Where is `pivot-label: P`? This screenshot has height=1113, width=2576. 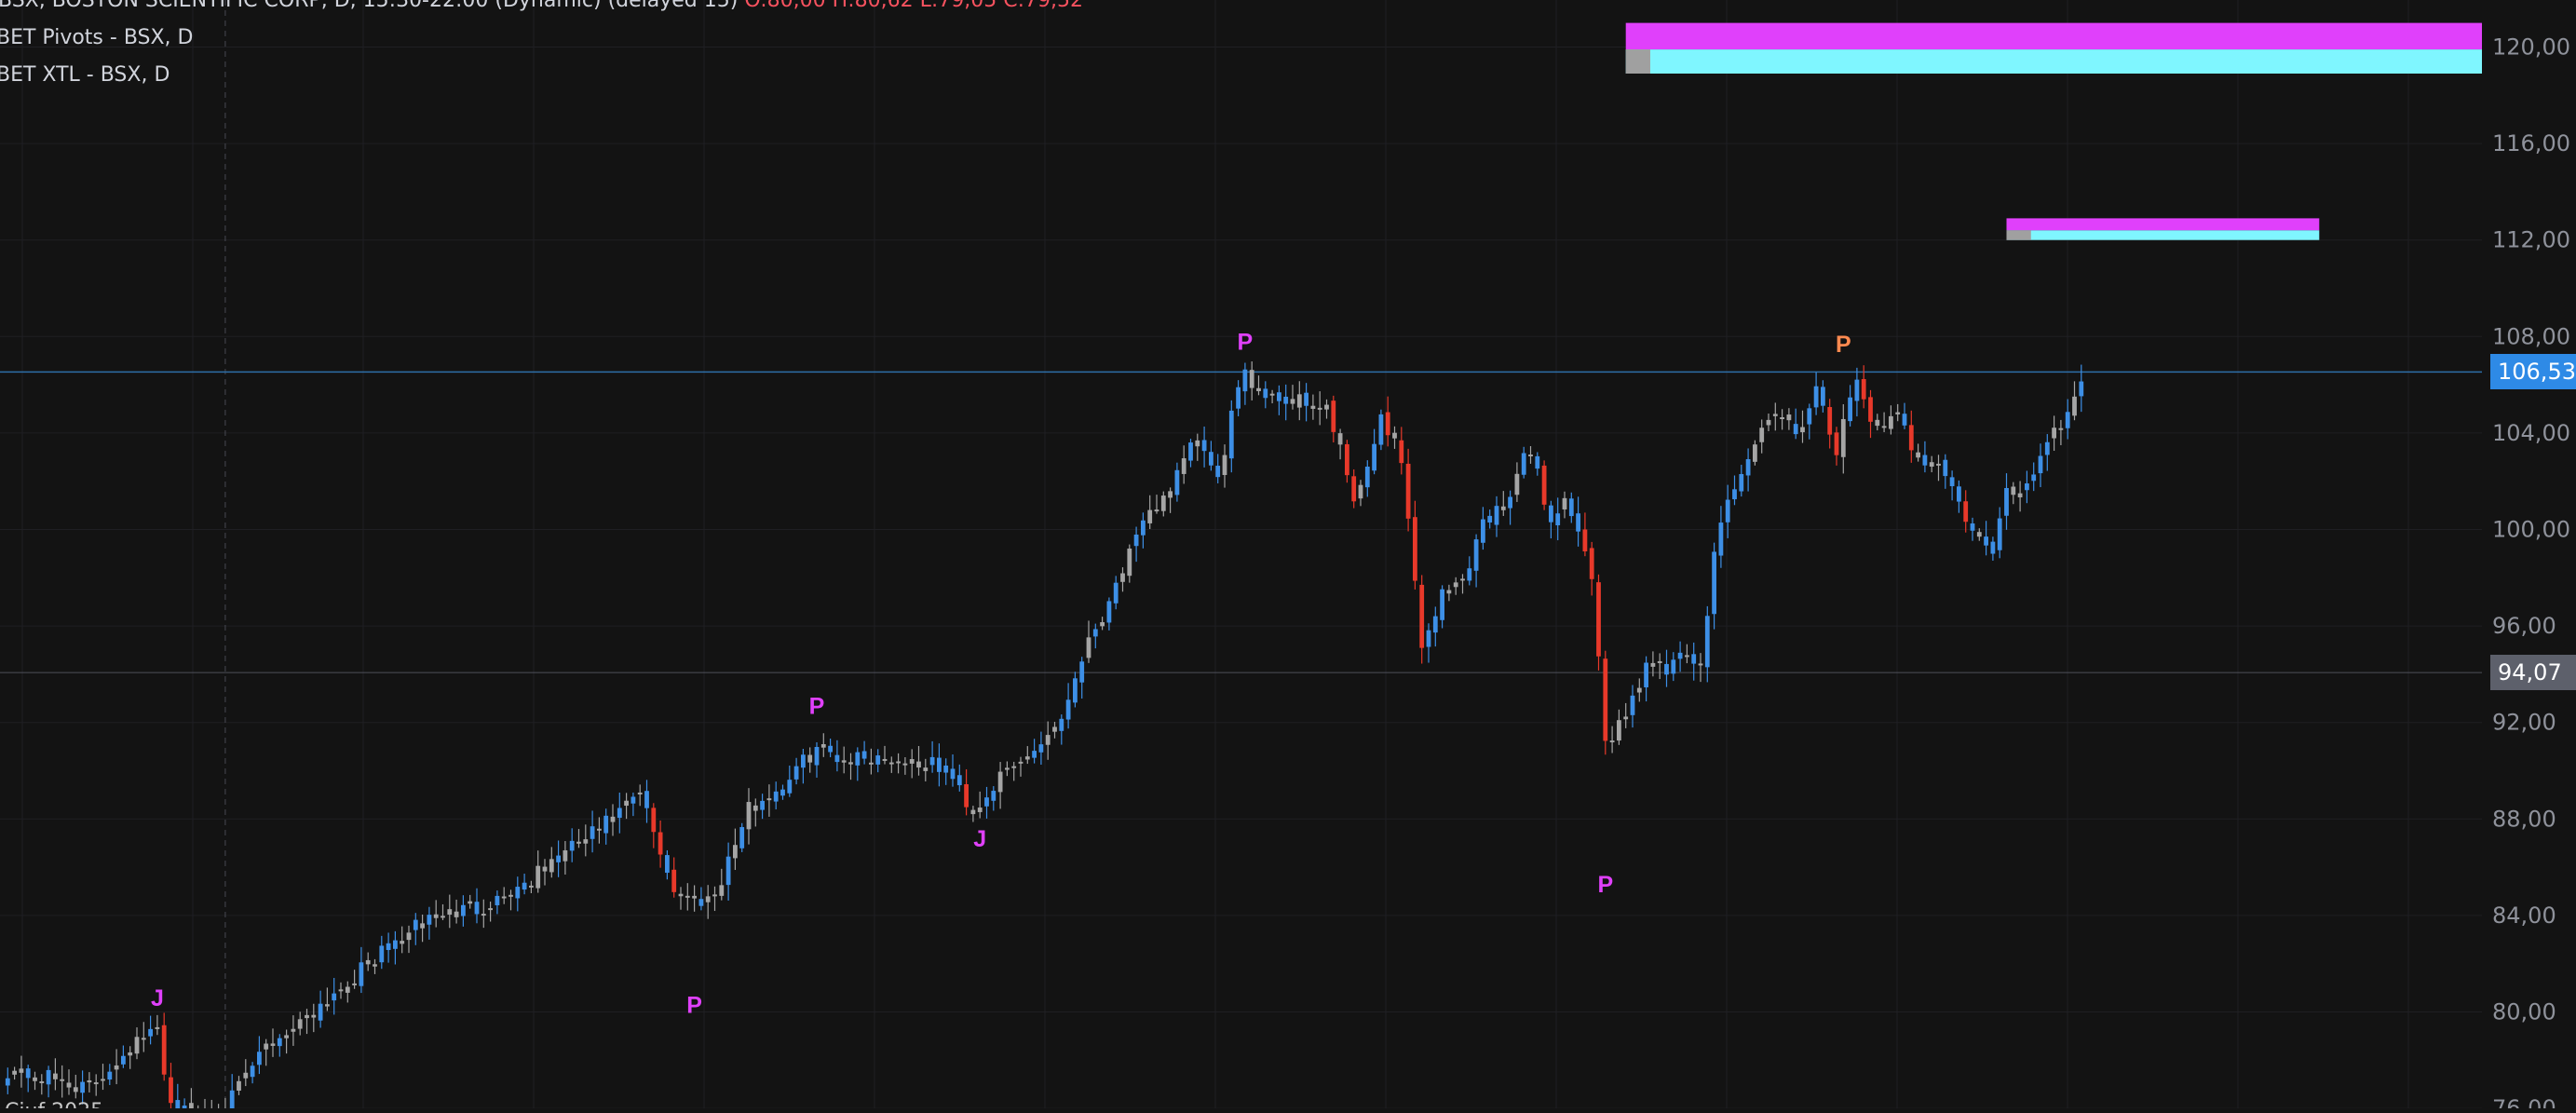 pivot-label: P is located at coordinates (694, 1006).